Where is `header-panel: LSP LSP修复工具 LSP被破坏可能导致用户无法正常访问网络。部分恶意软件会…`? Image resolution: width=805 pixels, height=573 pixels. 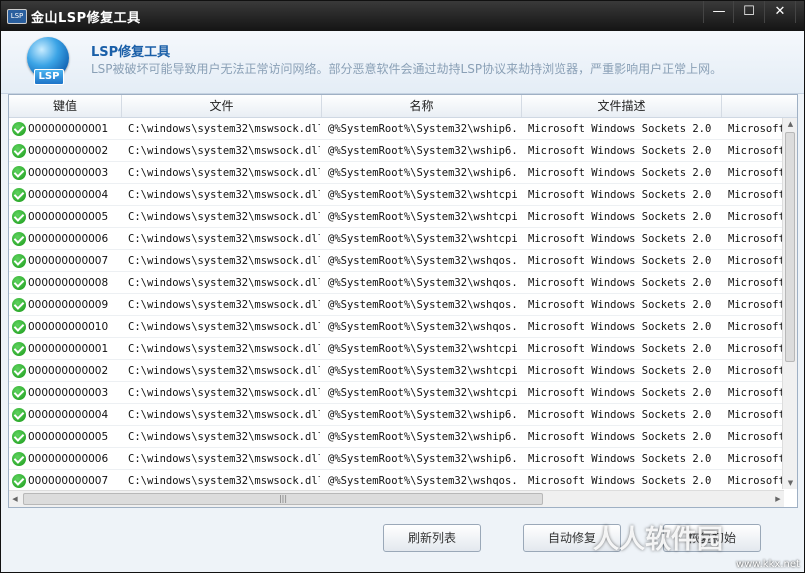
header-panel: LSP LSP修复工具 LSP被破坏可能导致用户无法正常访问网络。部分恶意软件会… is located at coordinates (402, 62).